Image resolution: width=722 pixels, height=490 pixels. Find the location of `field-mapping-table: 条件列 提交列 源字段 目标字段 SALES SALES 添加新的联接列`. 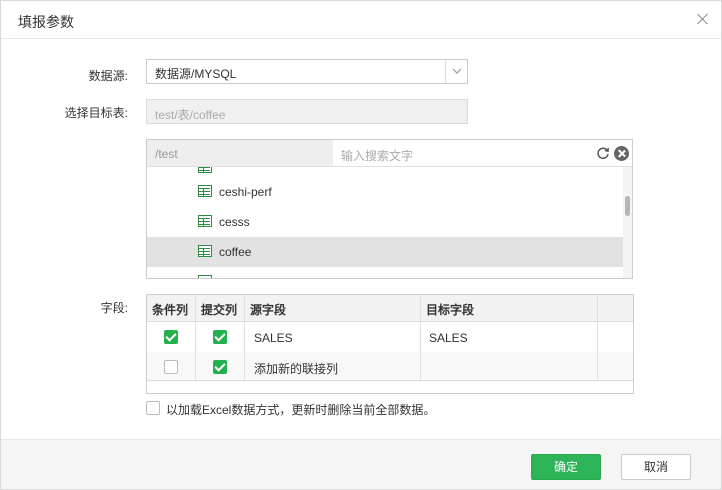

field-mapping-table: 条件列 提交列 源字段 目标字段 SALES SALES 添加新的联接列 is located at coordinates (390, 344).